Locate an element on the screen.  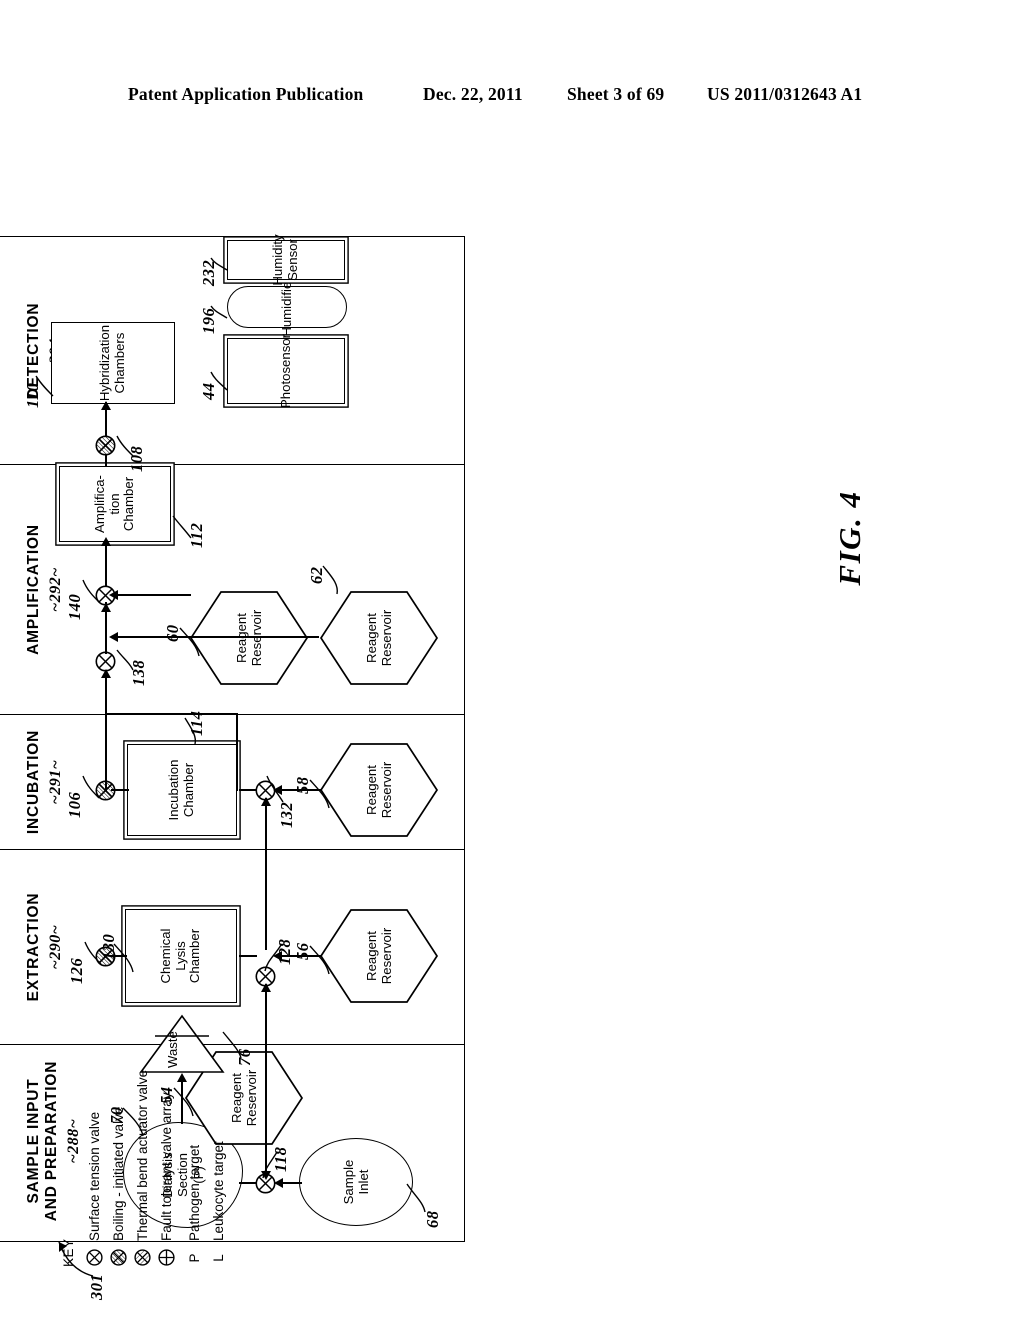
photosensor-label: Photosensor is located at coordinates (285, 371).